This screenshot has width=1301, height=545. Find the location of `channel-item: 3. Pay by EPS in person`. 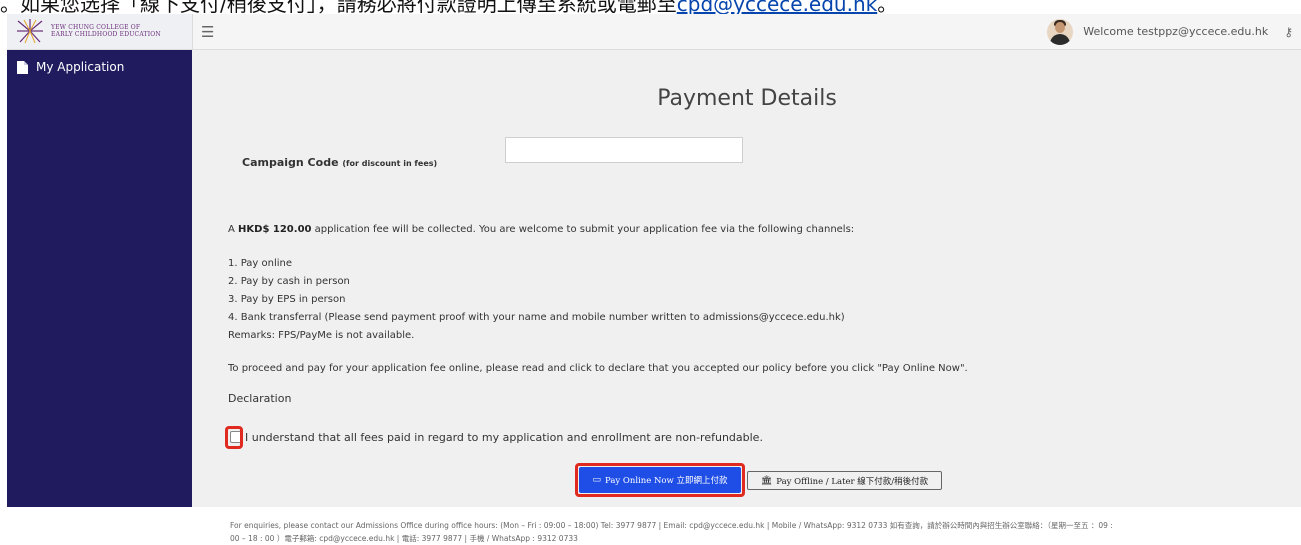

channel-item: 3. Pay by EPS in person is located at coordinates (287, 299).